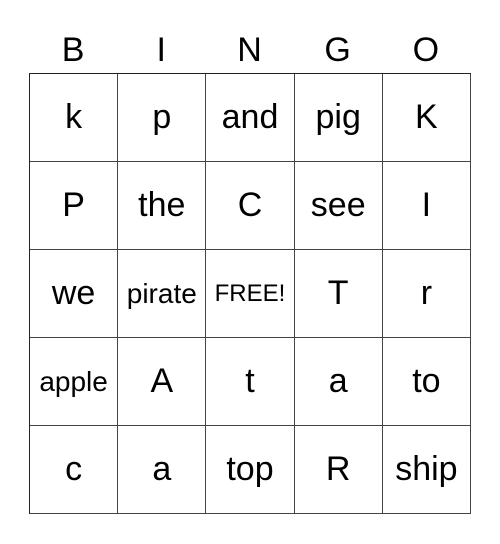 The image size is (500, 544). I want to click on free-space-cell: FREE!, so click(250, 294).